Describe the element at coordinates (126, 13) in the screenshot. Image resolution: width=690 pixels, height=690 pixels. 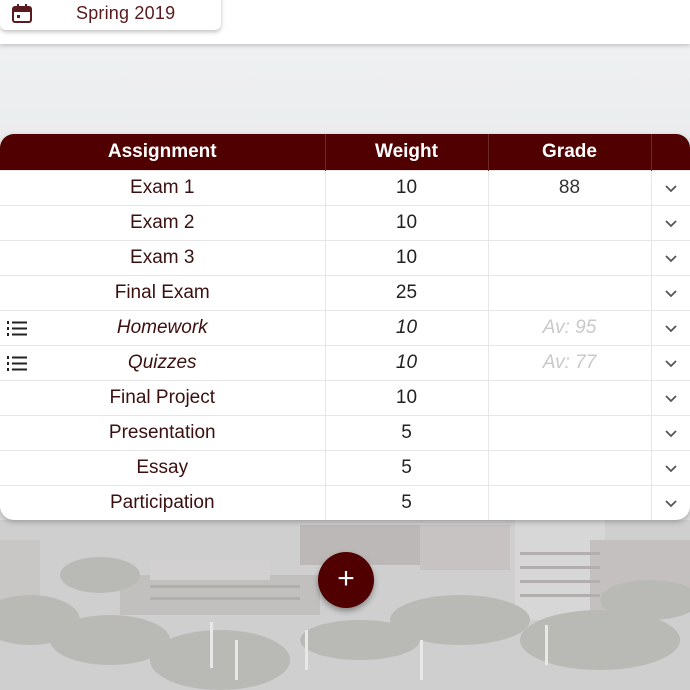
I see `semester-label: Spring 2019` at that location.